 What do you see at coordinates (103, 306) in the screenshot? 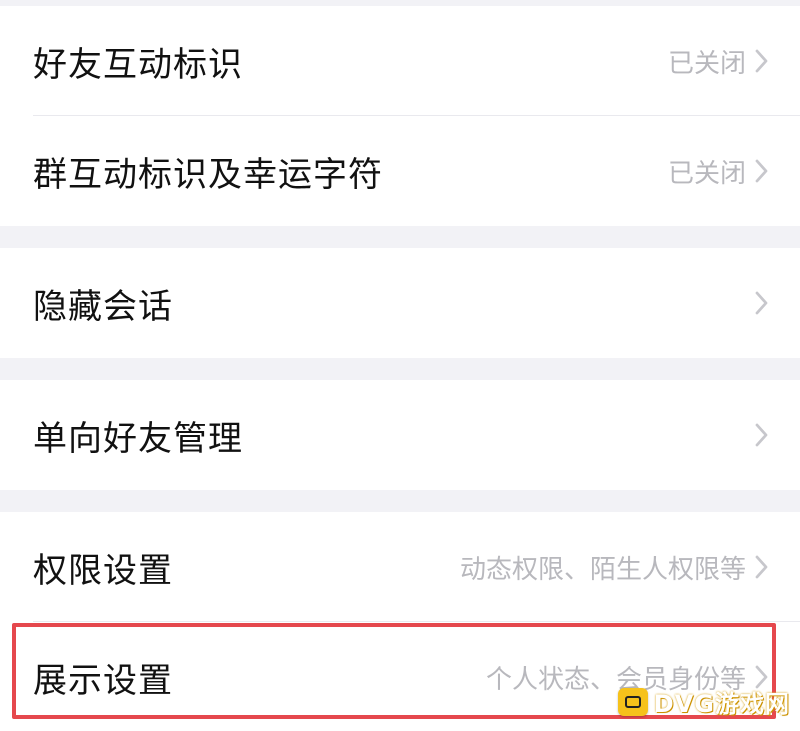
I see `setting-title: 隐藏会话` at bounding box center [103, 306].